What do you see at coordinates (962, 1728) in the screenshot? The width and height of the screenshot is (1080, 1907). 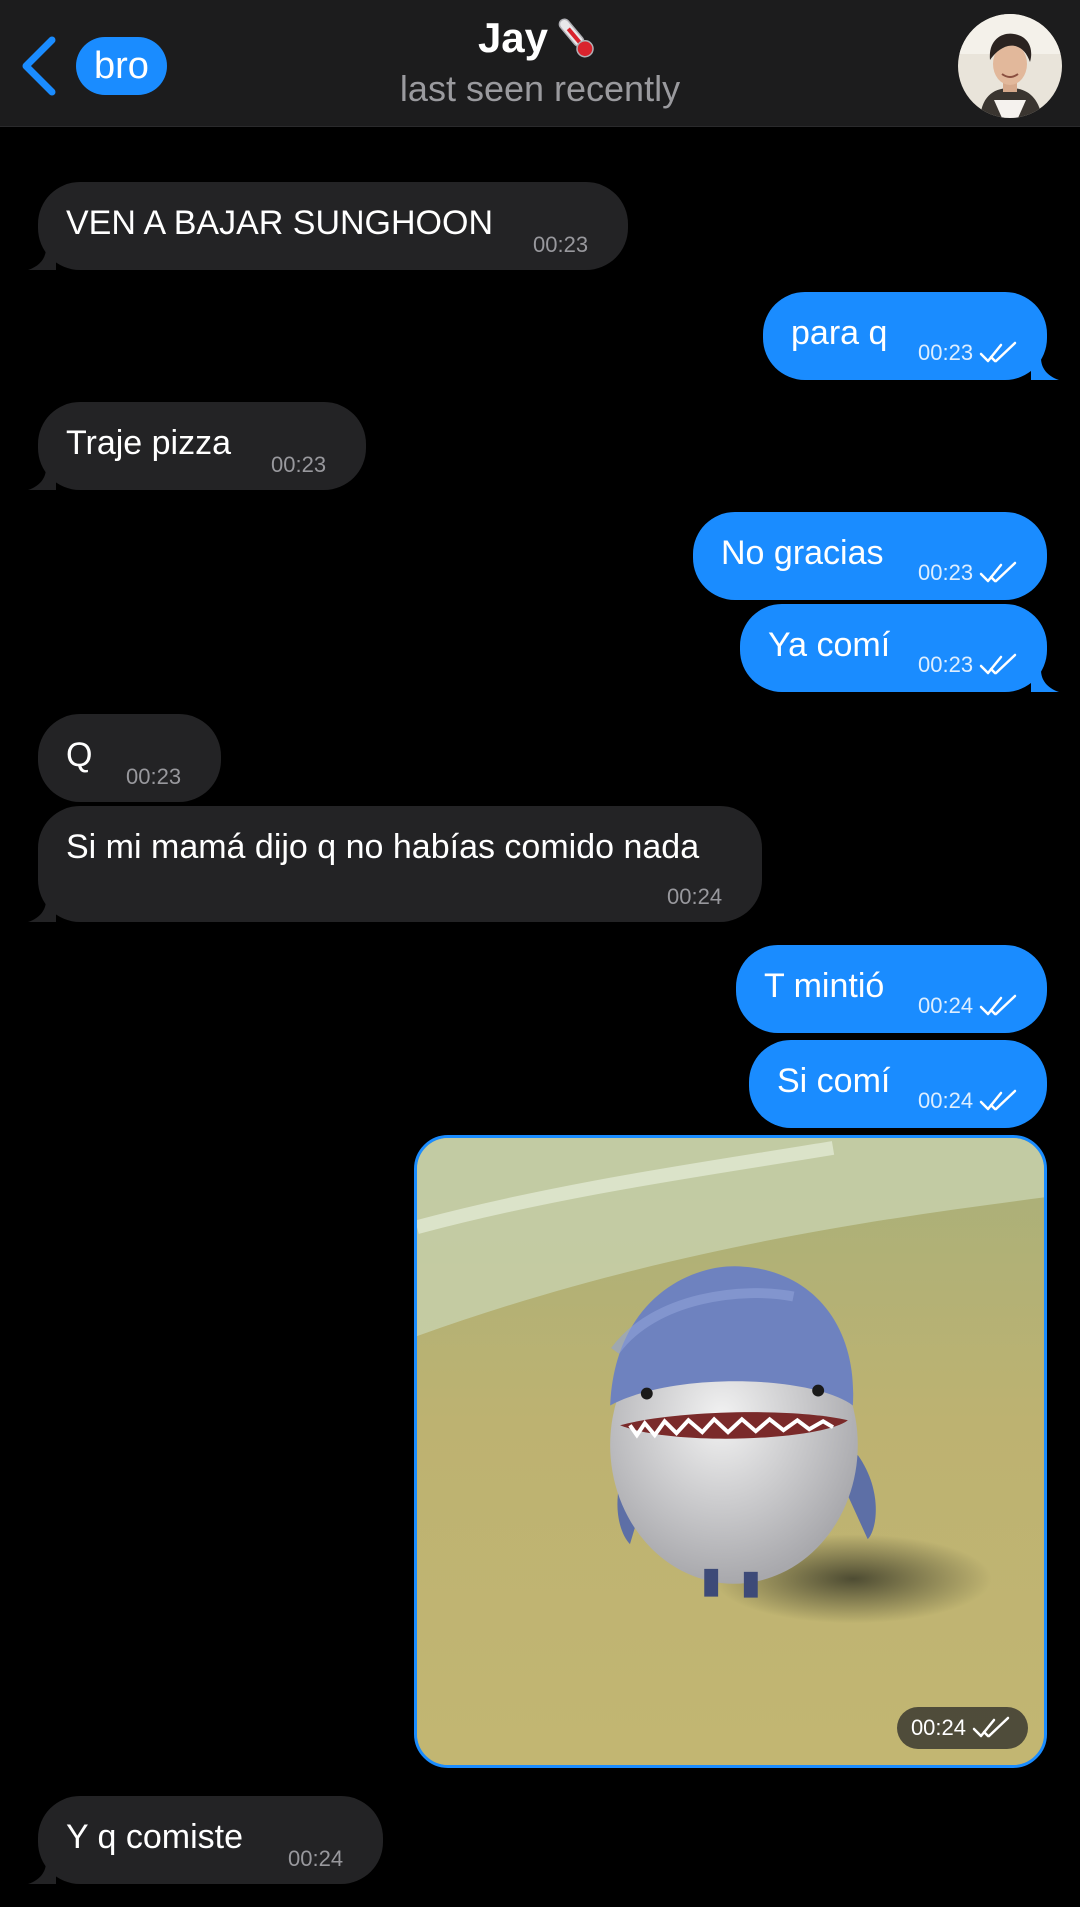 I see `photo-timestamp: 00:24` at bounding box center [962, 1728].